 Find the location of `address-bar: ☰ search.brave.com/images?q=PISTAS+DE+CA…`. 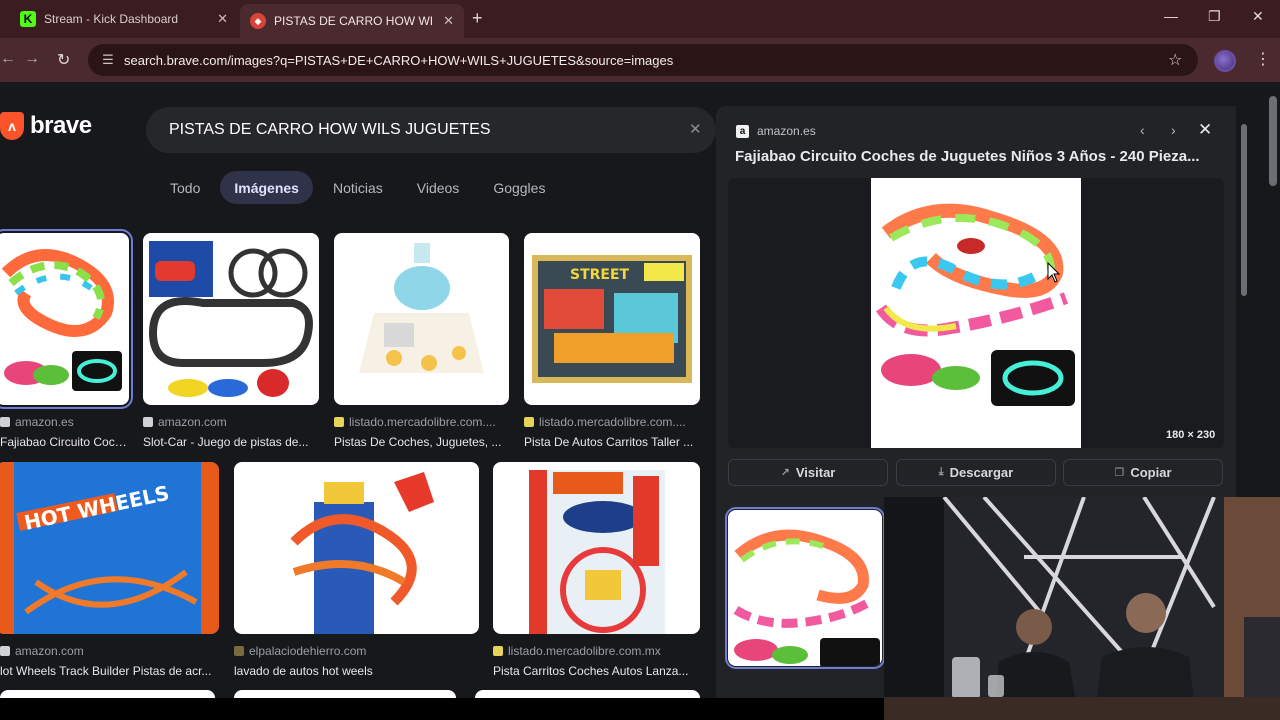

address-bar: ☰ search.brave.com/images?q=PISTAS+DE+CA… is located at coordinates (643, 60).